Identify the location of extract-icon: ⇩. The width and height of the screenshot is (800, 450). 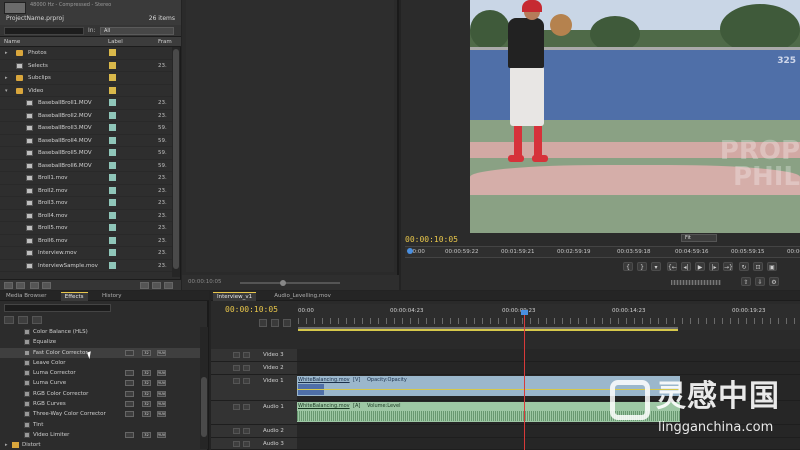
(760, 281).